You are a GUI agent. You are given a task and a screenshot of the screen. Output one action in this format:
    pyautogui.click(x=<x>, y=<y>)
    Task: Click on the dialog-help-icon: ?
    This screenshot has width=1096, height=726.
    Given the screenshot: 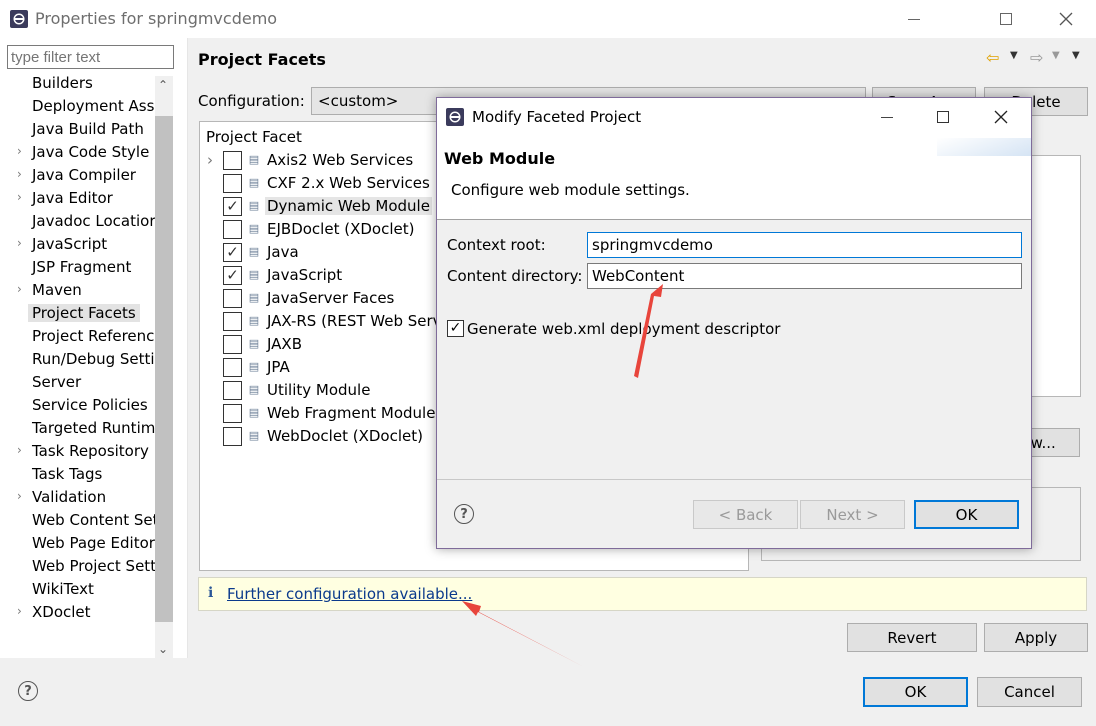 What is the action you would take?
    pyautogui.click(x=464, y=514)
    